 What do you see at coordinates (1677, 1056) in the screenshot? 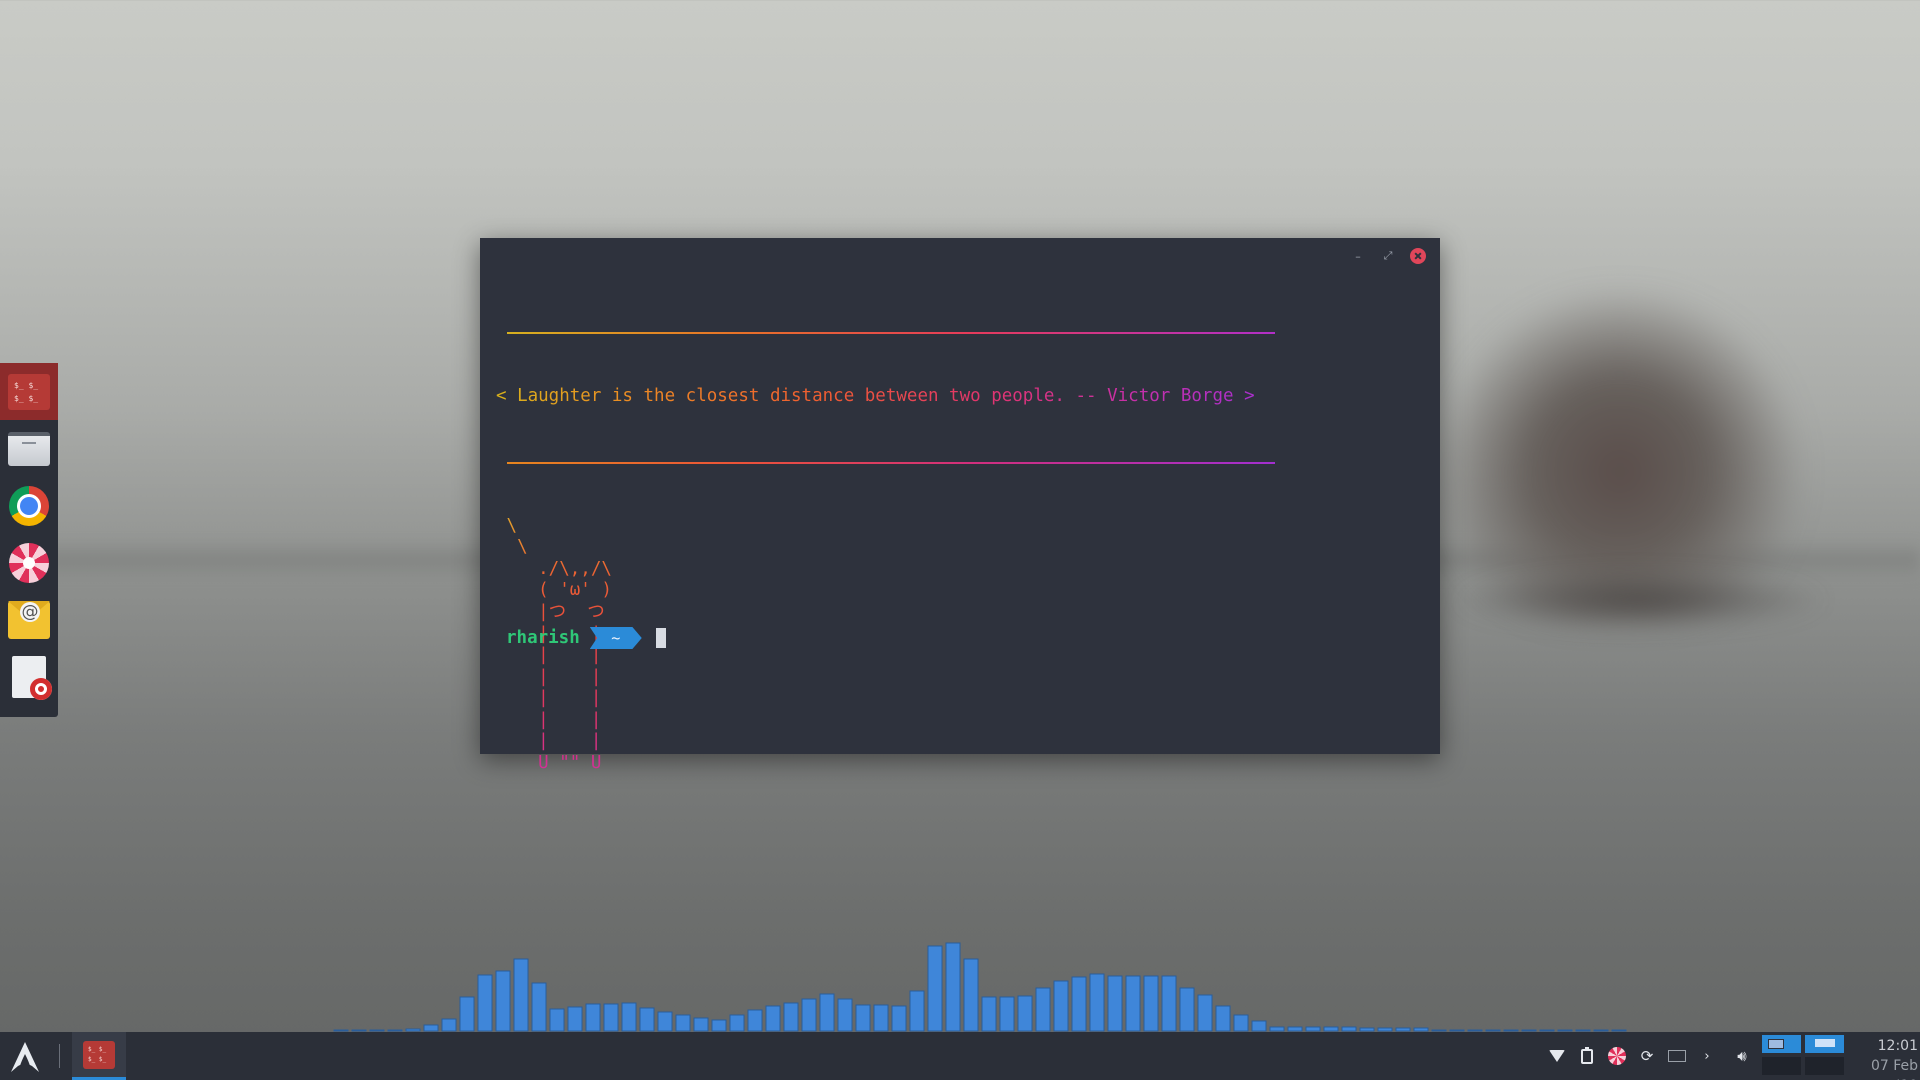
I see `mail-tray-icon` at bounding box center [1677, 1056].